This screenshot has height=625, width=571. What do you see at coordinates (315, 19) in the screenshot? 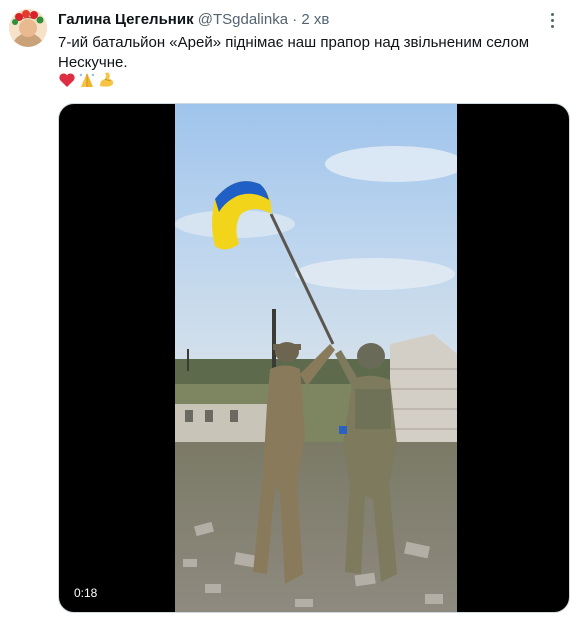
I see `tweet-timestamp: 2 хв` at bounding box center [315, 19].